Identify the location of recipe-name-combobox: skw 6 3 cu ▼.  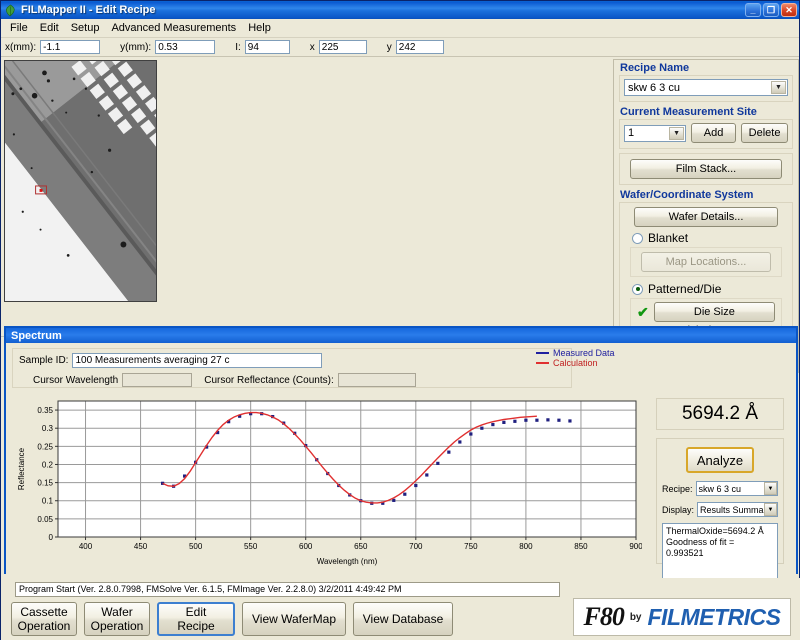
(706, 87).